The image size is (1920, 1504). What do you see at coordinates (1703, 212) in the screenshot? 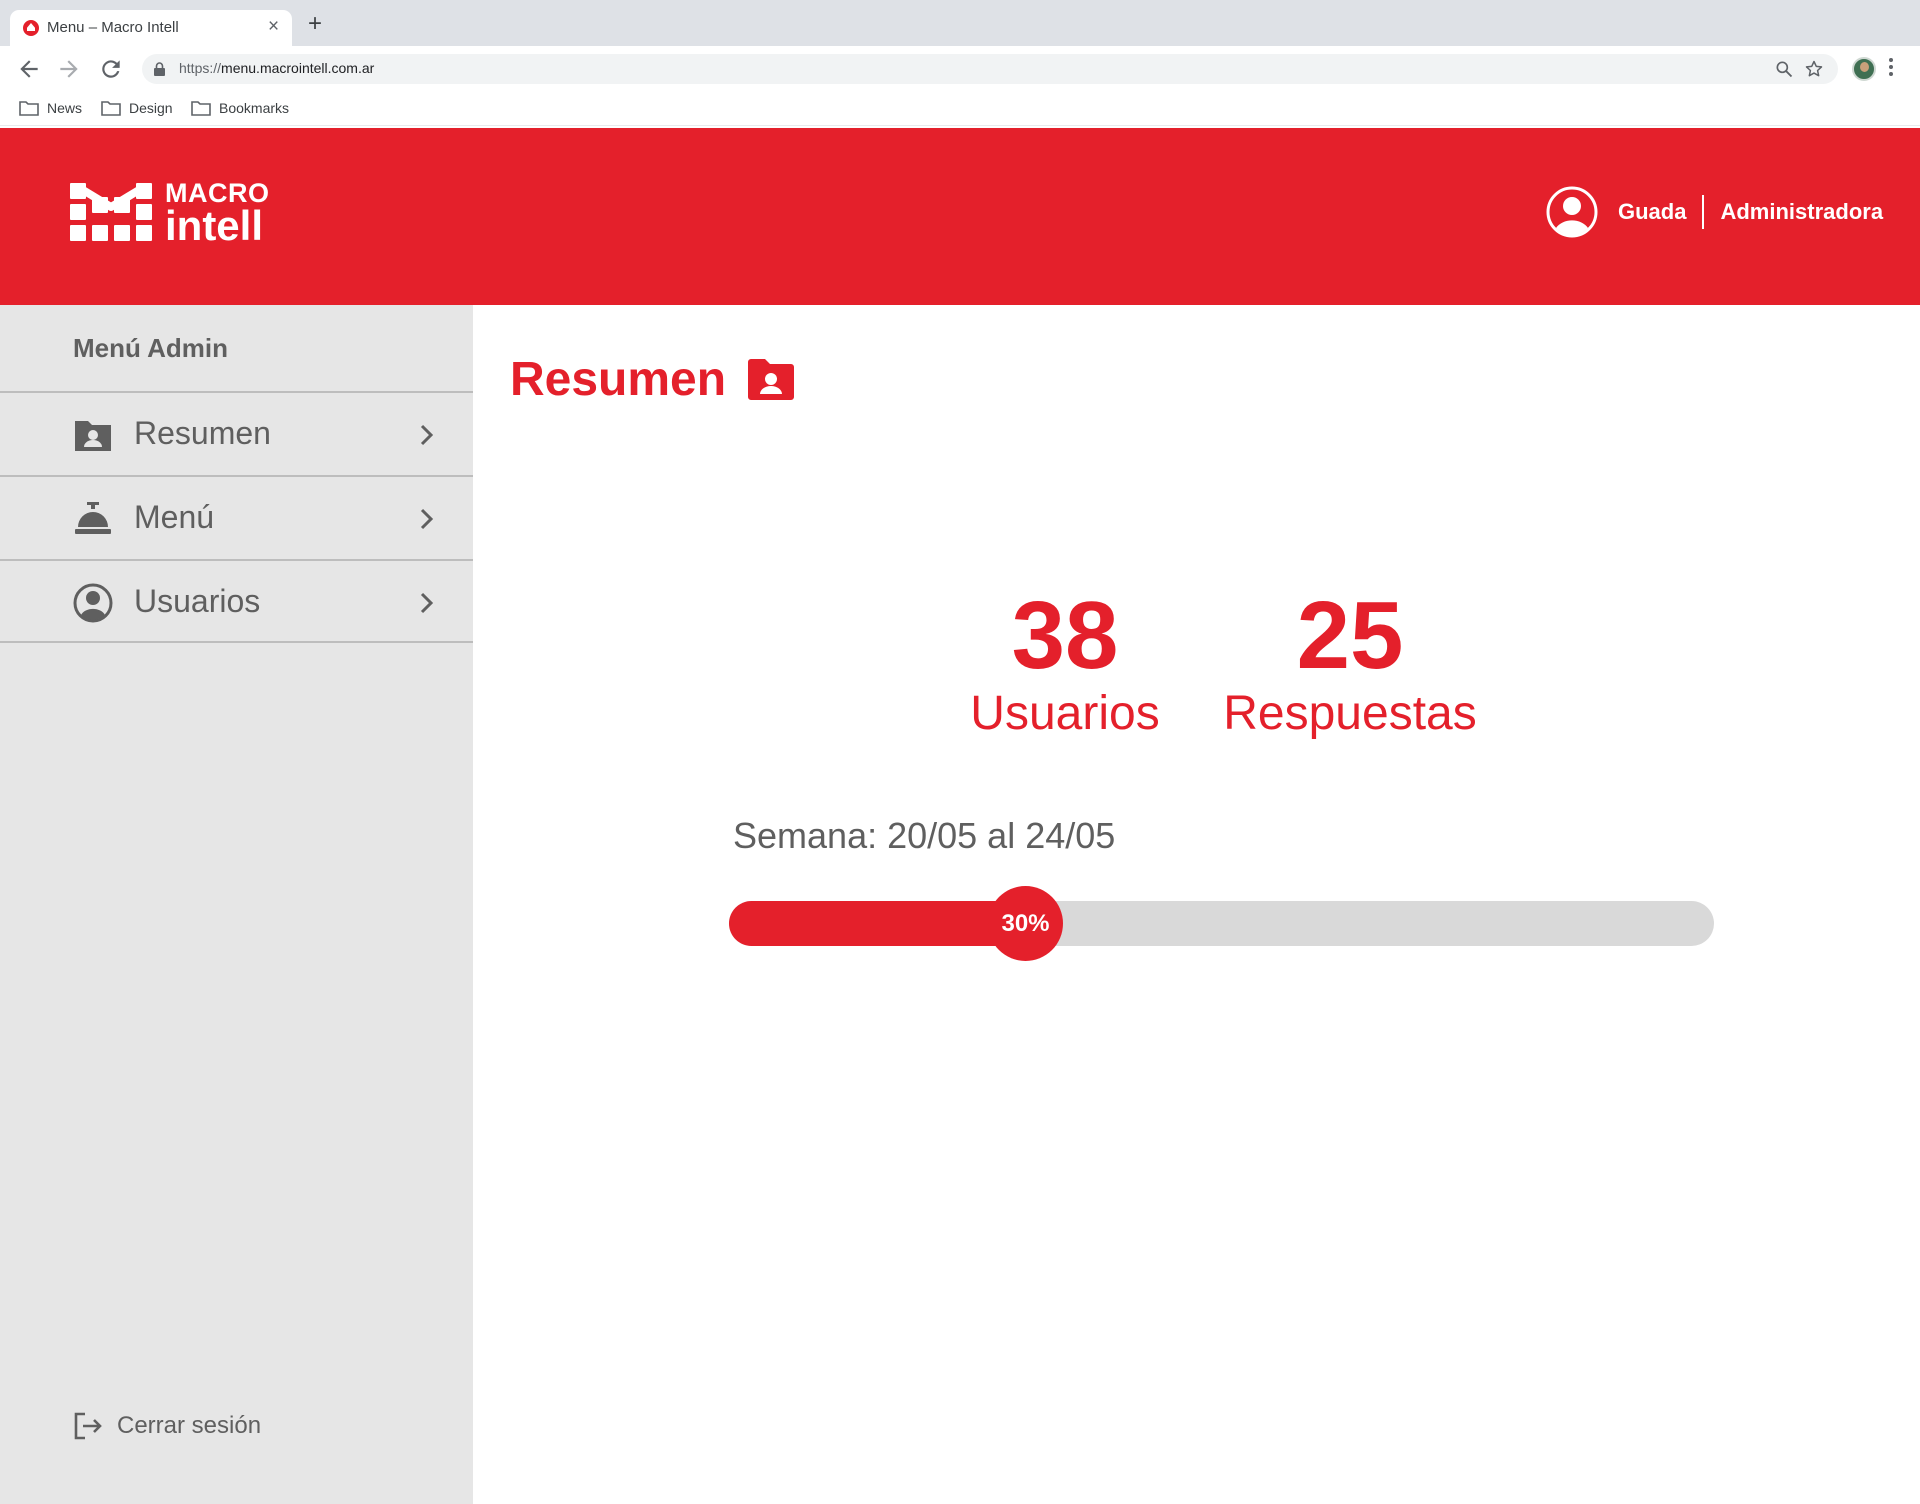
I see `user-divider` at bounding box center [1703, 212].